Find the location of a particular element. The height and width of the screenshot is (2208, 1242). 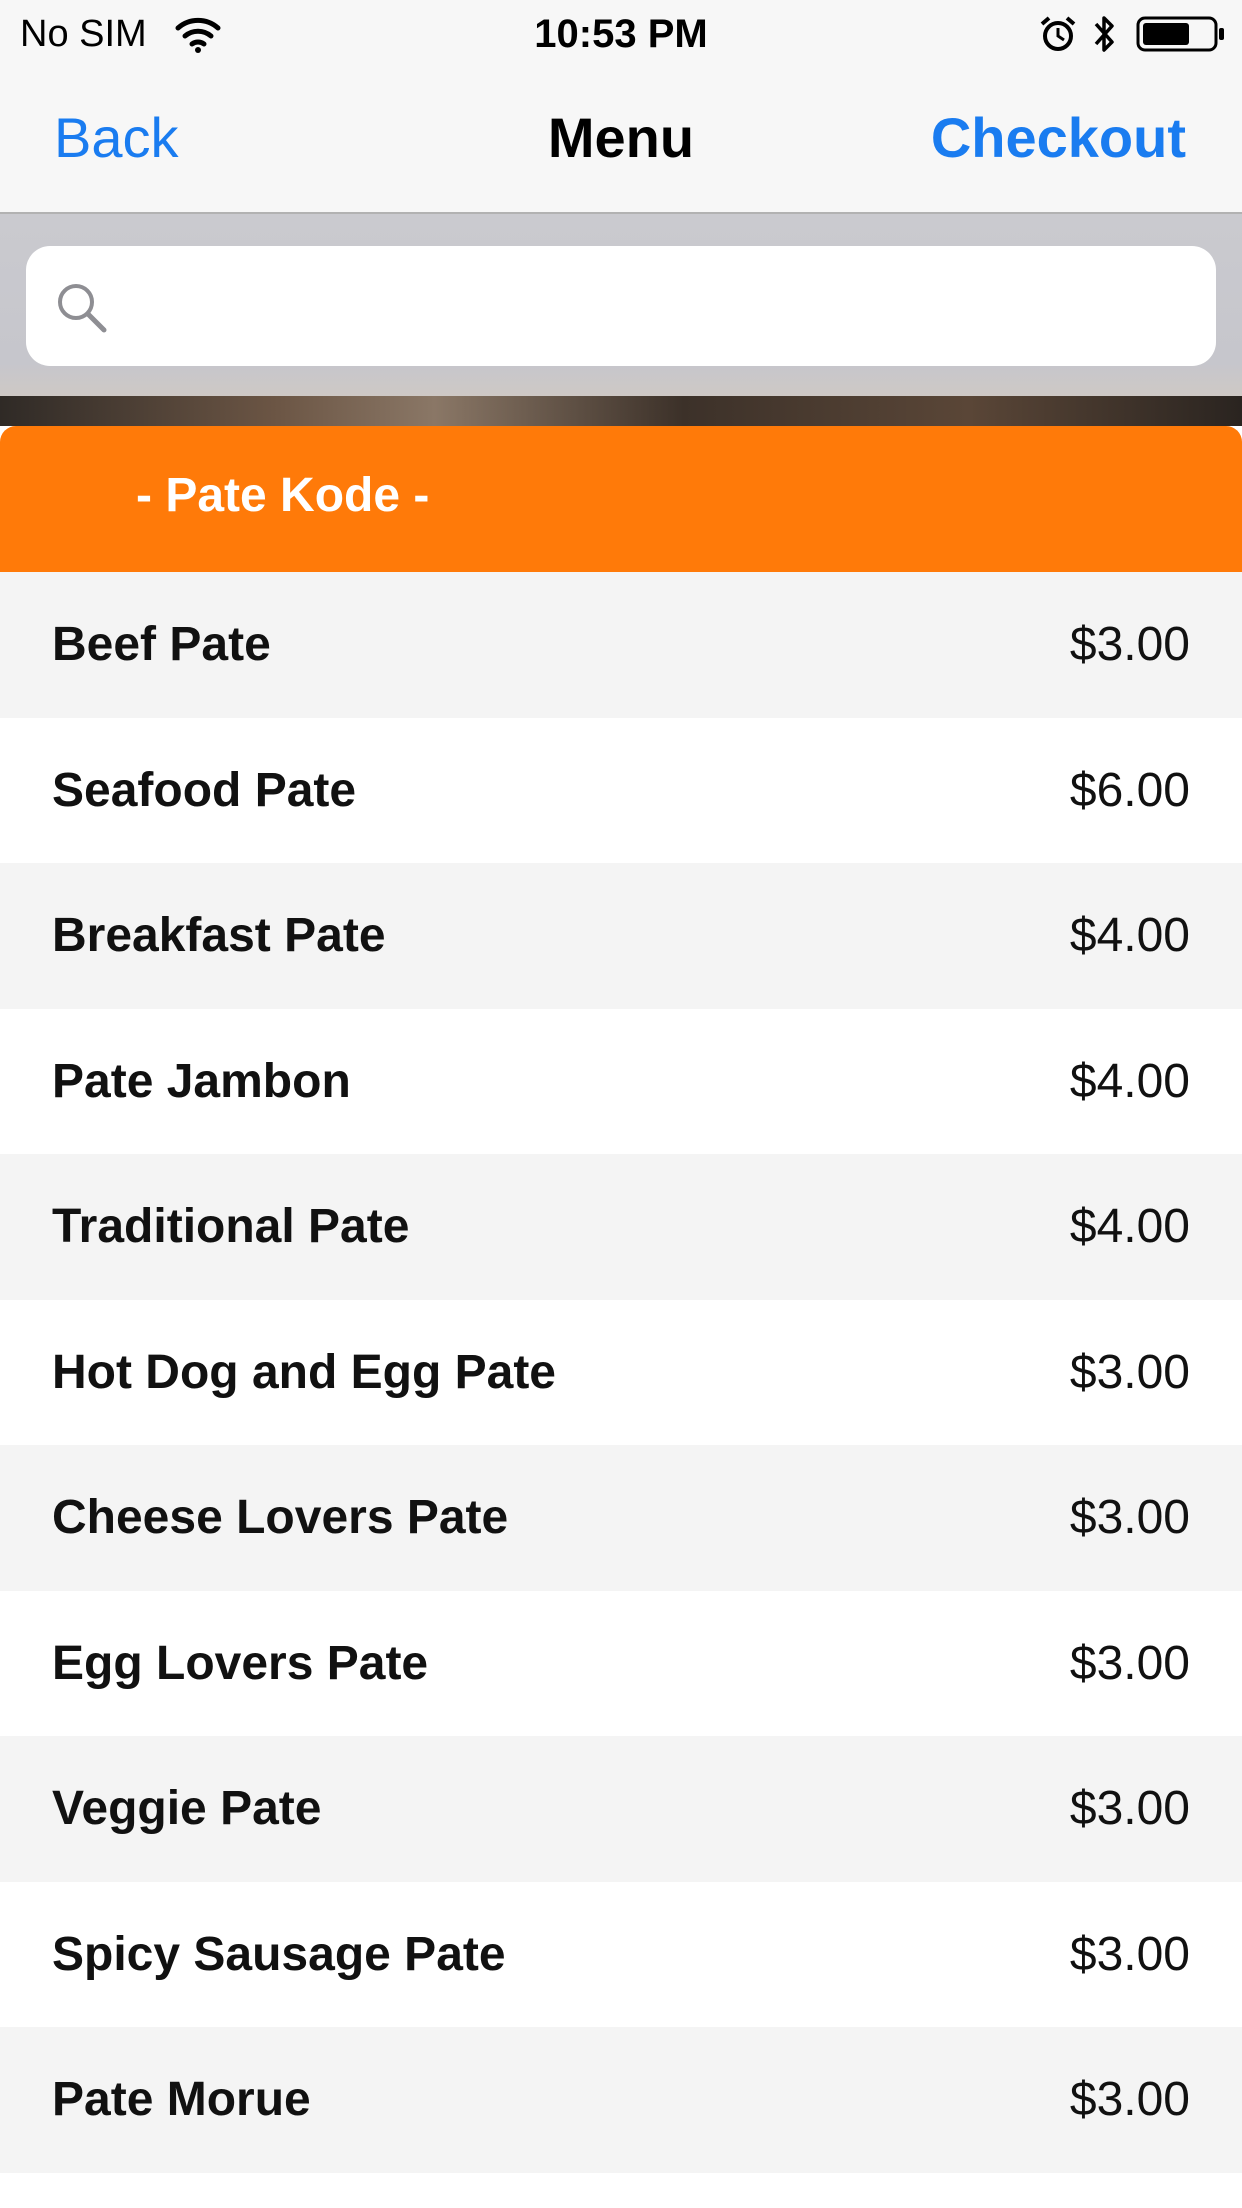

menu-item-name: Pate Morue is located at coordinates (181, 2099).